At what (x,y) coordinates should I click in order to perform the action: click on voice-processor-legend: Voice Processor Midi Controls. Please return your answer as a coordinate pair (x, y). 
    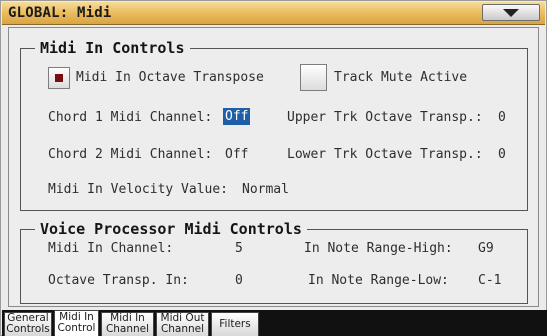
    Looking at the image, I should click on (171, 229).